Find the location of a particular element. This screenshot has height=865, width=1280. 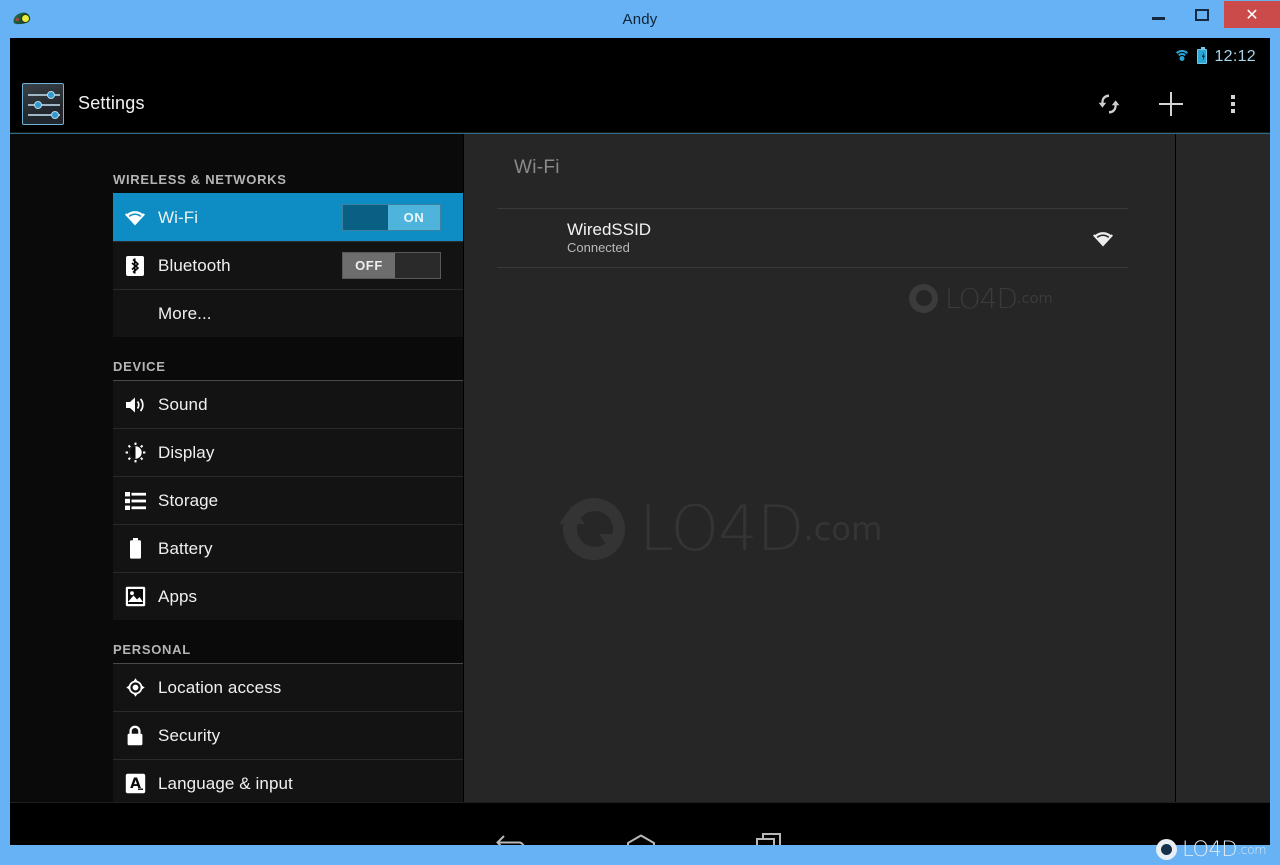

refresh-scan-button is located at coordinates (1109, 104).